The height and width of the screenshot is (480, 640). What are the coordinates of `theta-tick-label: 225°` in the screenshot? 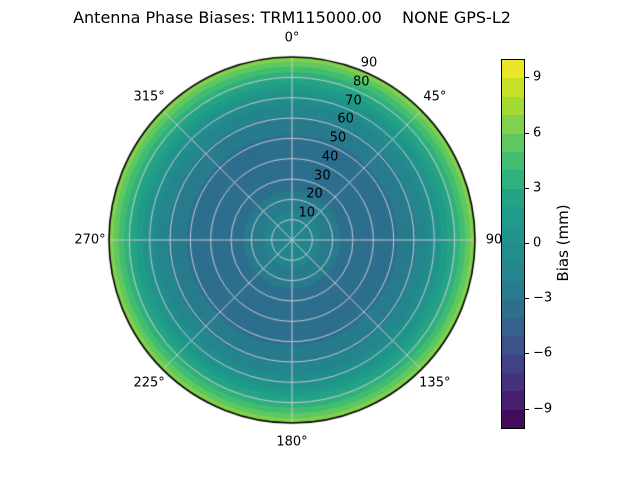 It's located at (149, 383).